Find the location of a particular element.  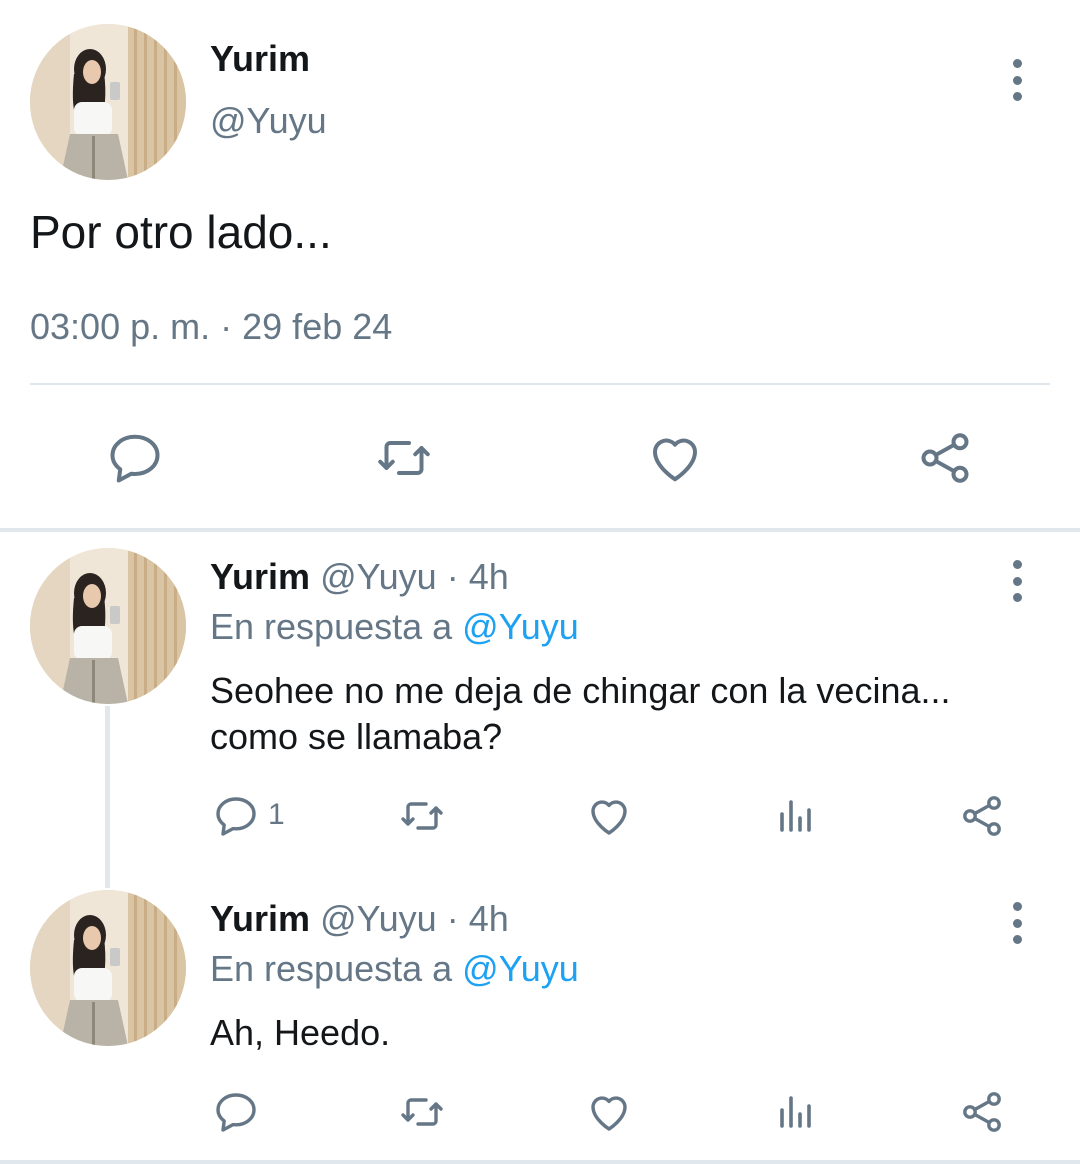

thread-line is located at coordinates (107, 797).